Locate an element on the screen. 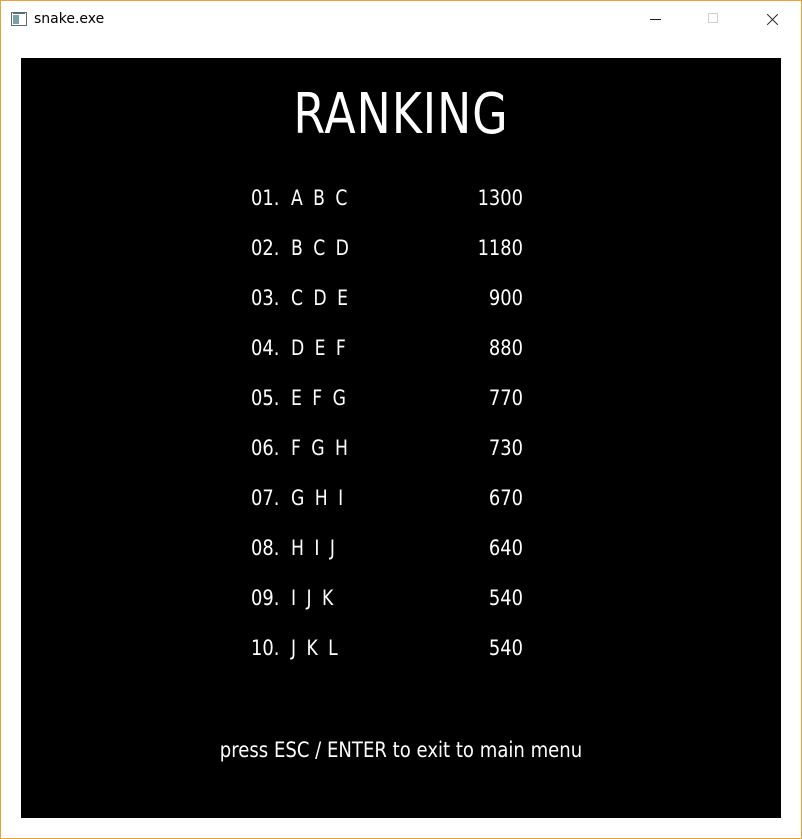 The height and width of the screenshot is (839, 802). exit-hint: press ESC / ENTER to exit to main menu is located at coordinates (401, 750).